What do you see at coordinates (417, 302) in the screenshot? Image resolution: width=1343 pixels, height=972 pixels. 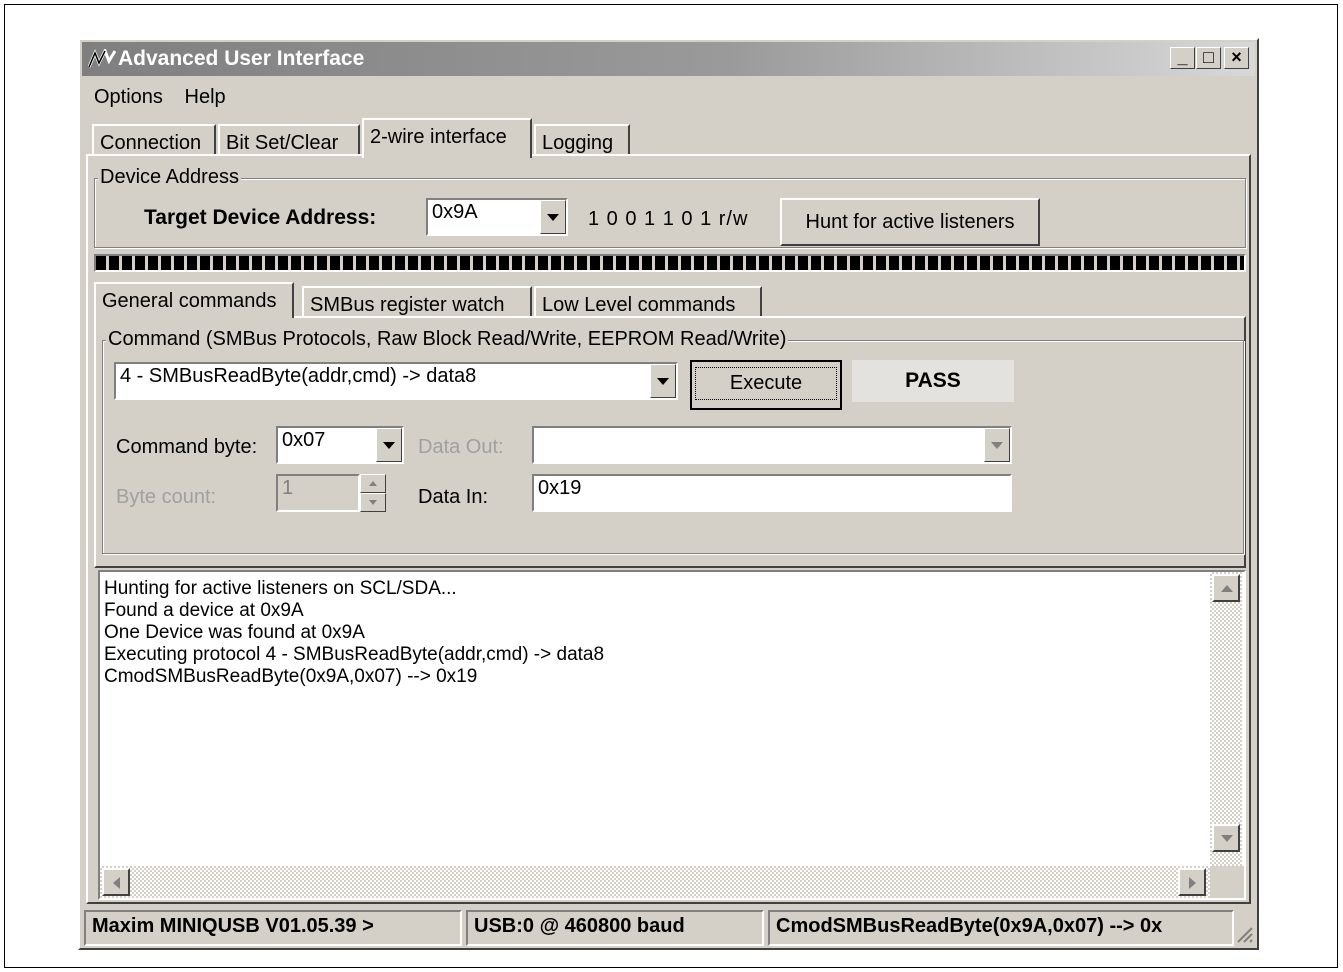 I see `tab-smbus-register-watch: SMBus register watch` at bounding box center [417, 302].